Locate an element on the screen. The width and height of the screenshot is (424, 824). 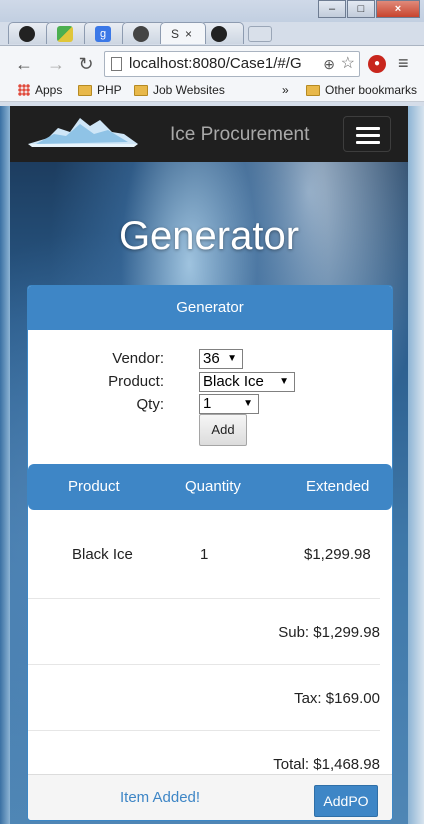
page-title: Generator is located at coordinates (209, 236).